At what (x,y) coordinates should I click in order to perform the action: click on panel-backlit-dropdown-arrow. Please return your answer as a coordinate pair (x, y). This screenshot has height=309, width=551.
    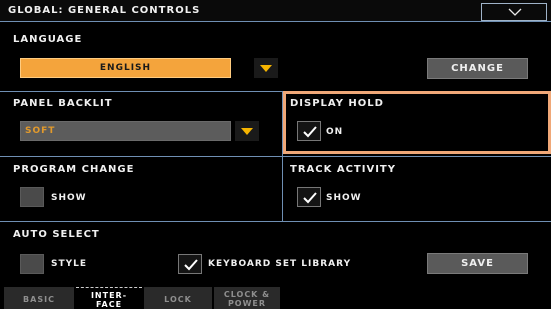
    Looking at the image, I should click on (247, 131).